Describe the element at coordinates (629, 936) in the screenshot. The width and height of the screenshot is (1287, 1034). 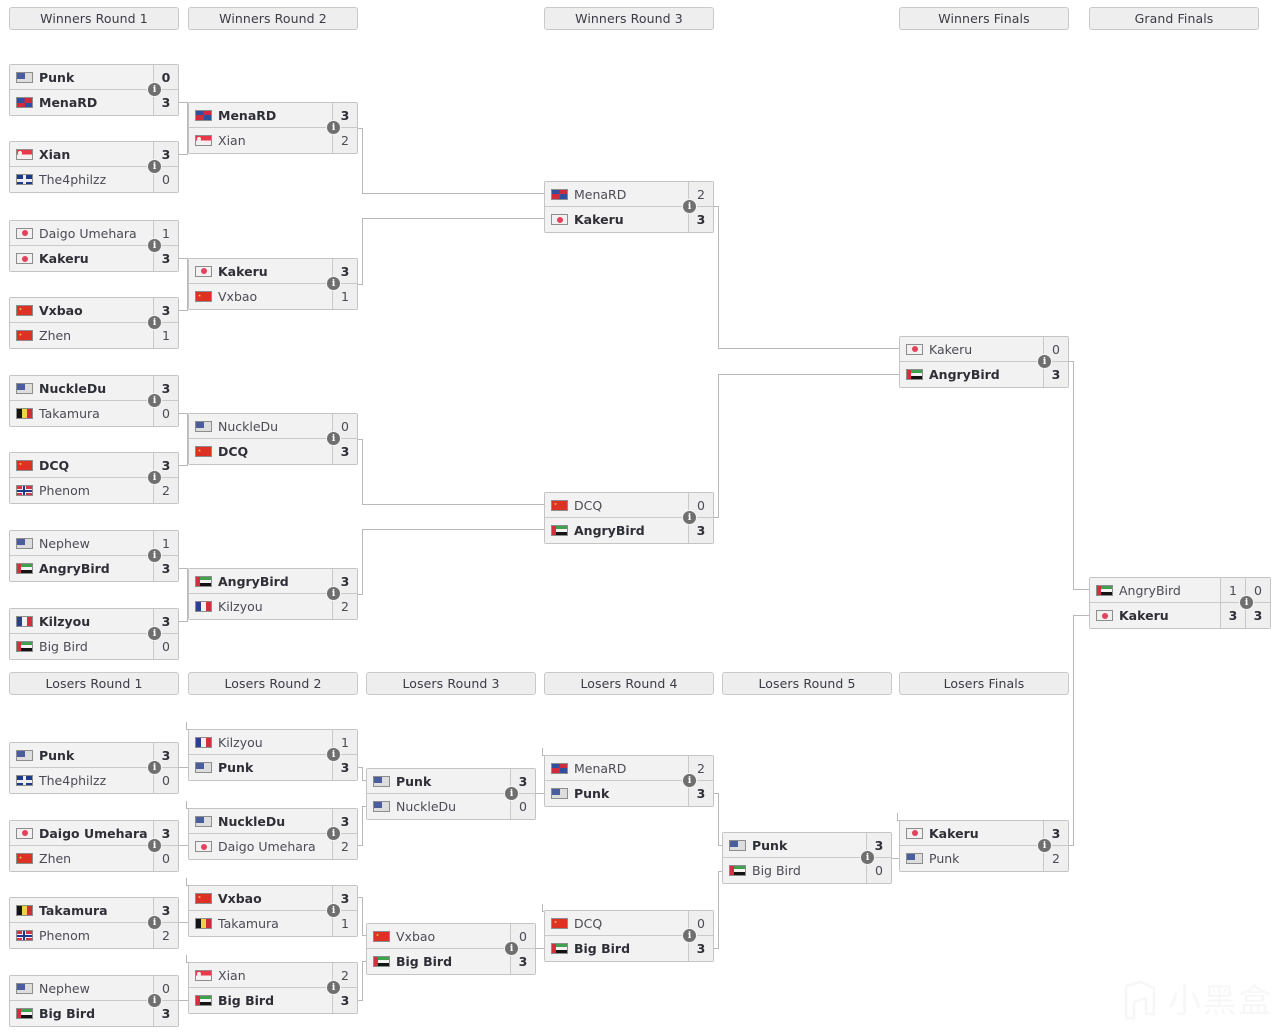
I see `match-lr4-m2: DCQ 0 Big Bird 3 i` at that location.